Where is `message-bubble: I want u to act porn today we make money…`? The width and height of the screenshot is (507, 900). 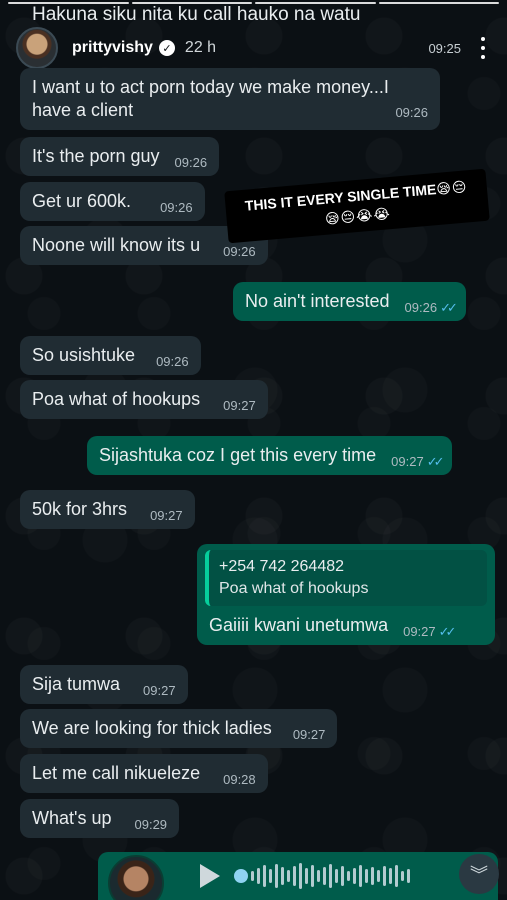
message-bubble: I want u to act porn today we make money… is located at coordinates (230, 99).